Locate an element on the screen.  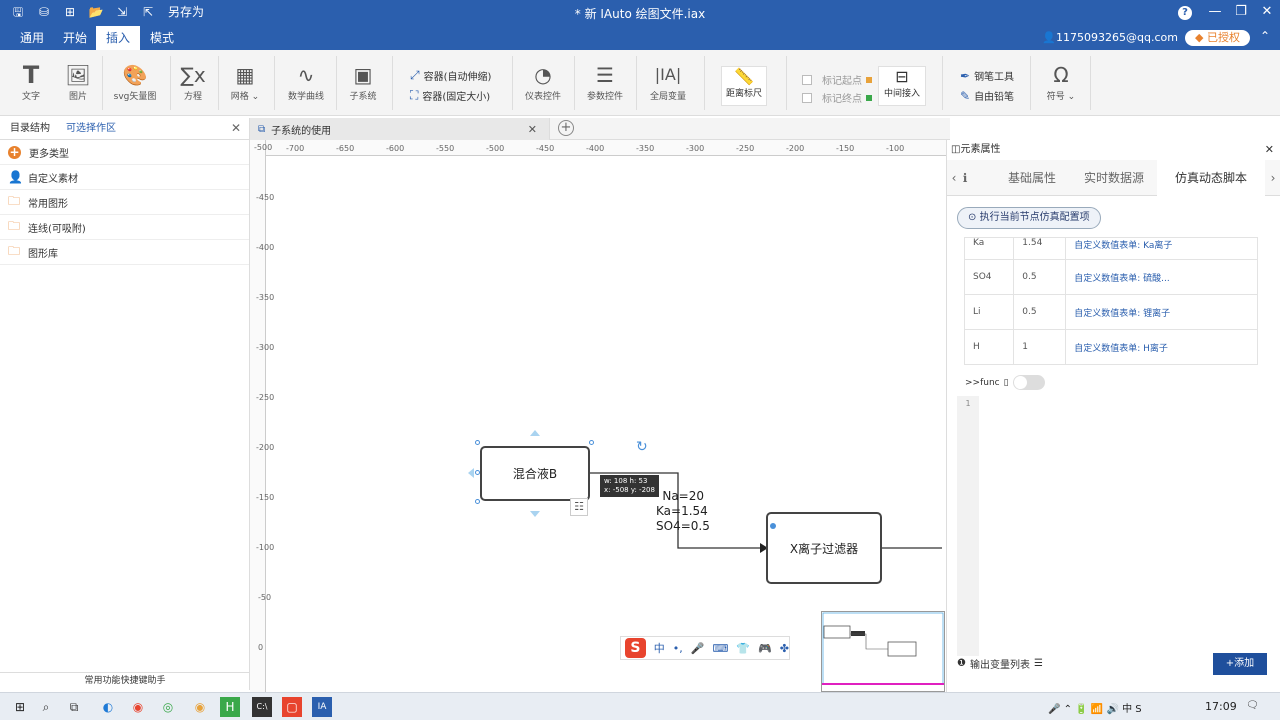
filter-icon: ☰ is located at coordinates (1038, 663).